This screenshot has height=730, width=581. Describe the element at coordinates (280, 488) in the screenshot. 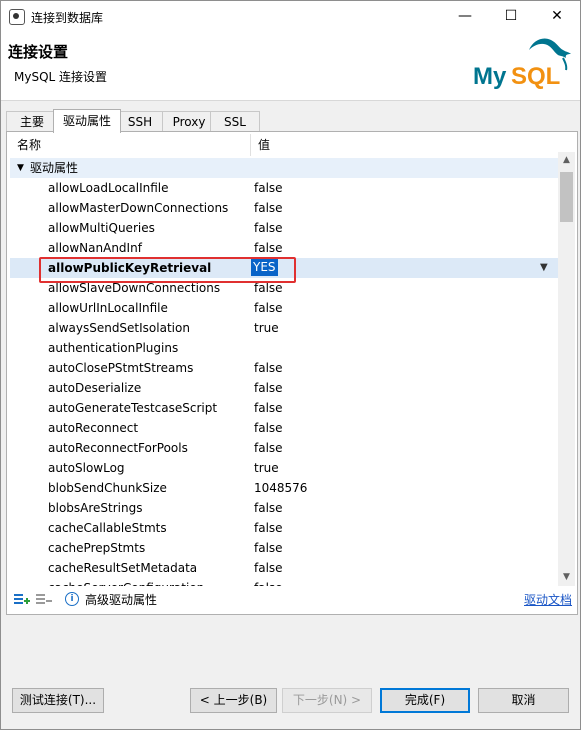

I see `property-value: 1048576` at that location.